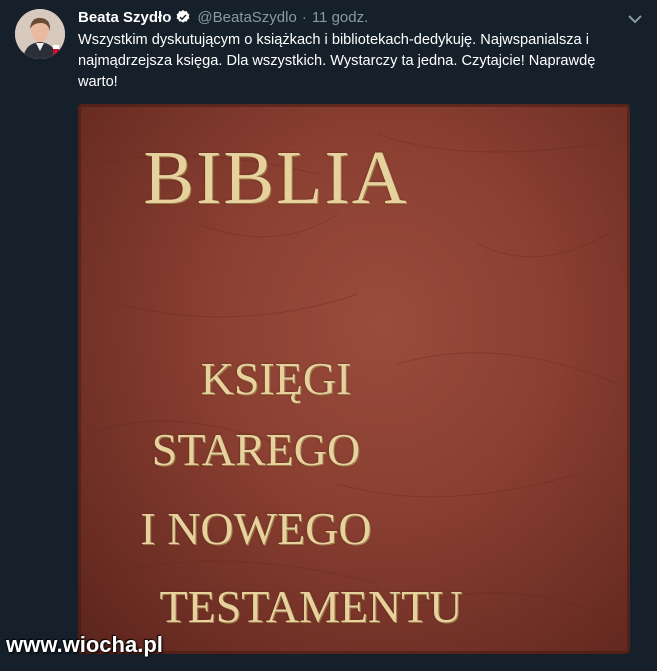 Image resolution: width=657 pixels, height=671 pixels. What do you see at coordinates (276, 178) in the screenshot?
I see `cover-title: BIBLIA` at bounding box center [276, 178].